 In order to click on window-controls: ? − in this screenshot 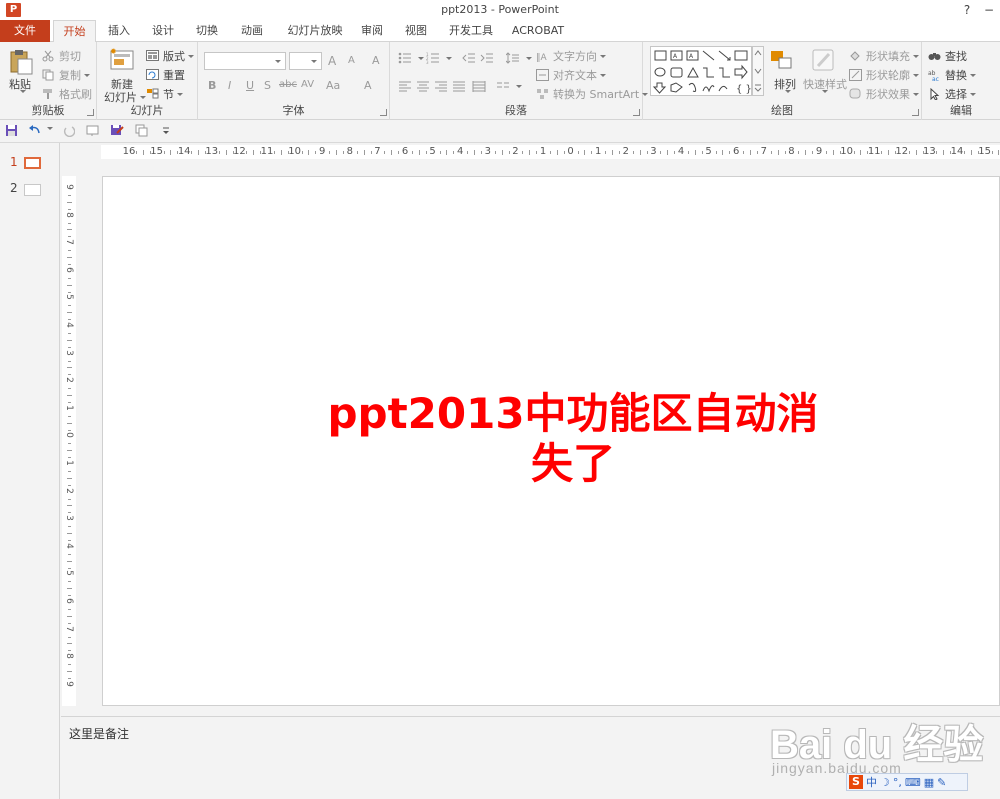, I will do `click(978, 10)`.